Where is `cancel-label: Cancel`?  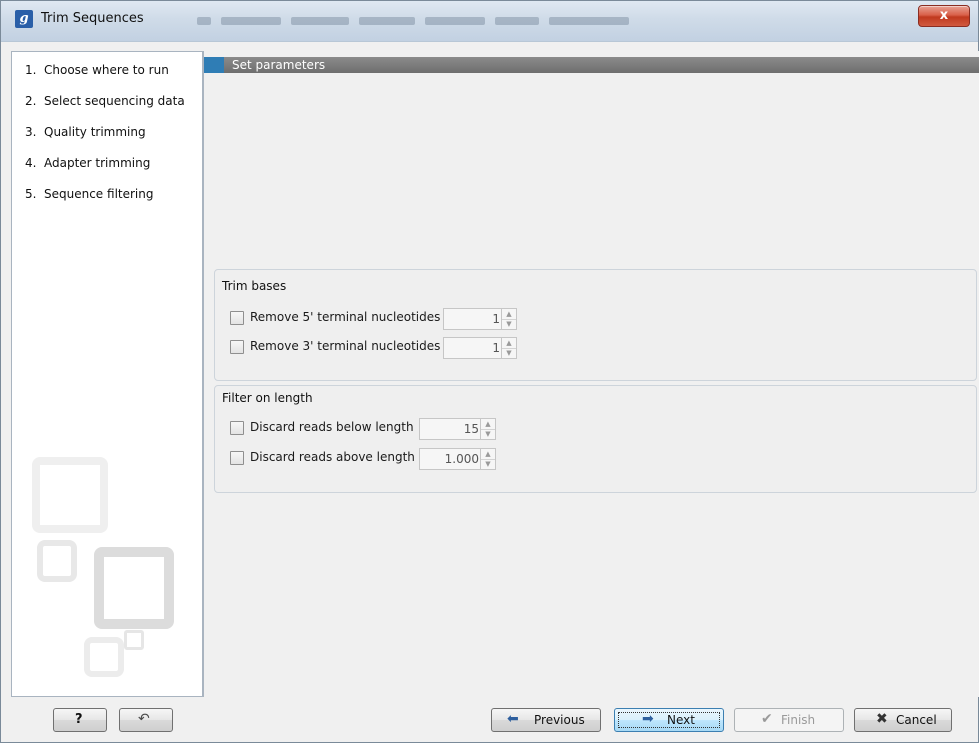 cancel-label: Cancel is located at coordinates (916, 720).